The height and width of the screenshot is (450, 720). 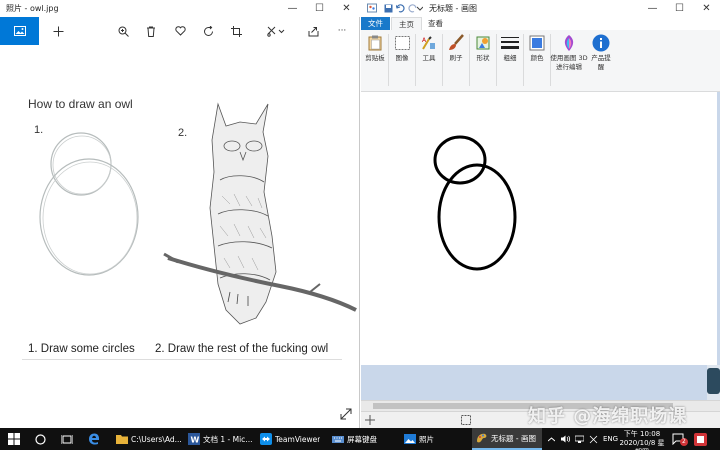 What do you see at coordinates (242, 349) in the screenshot?
I see `meme-caption-step2: 2. Draw the rest of the fucking owl` at bounding box center [242, 349].